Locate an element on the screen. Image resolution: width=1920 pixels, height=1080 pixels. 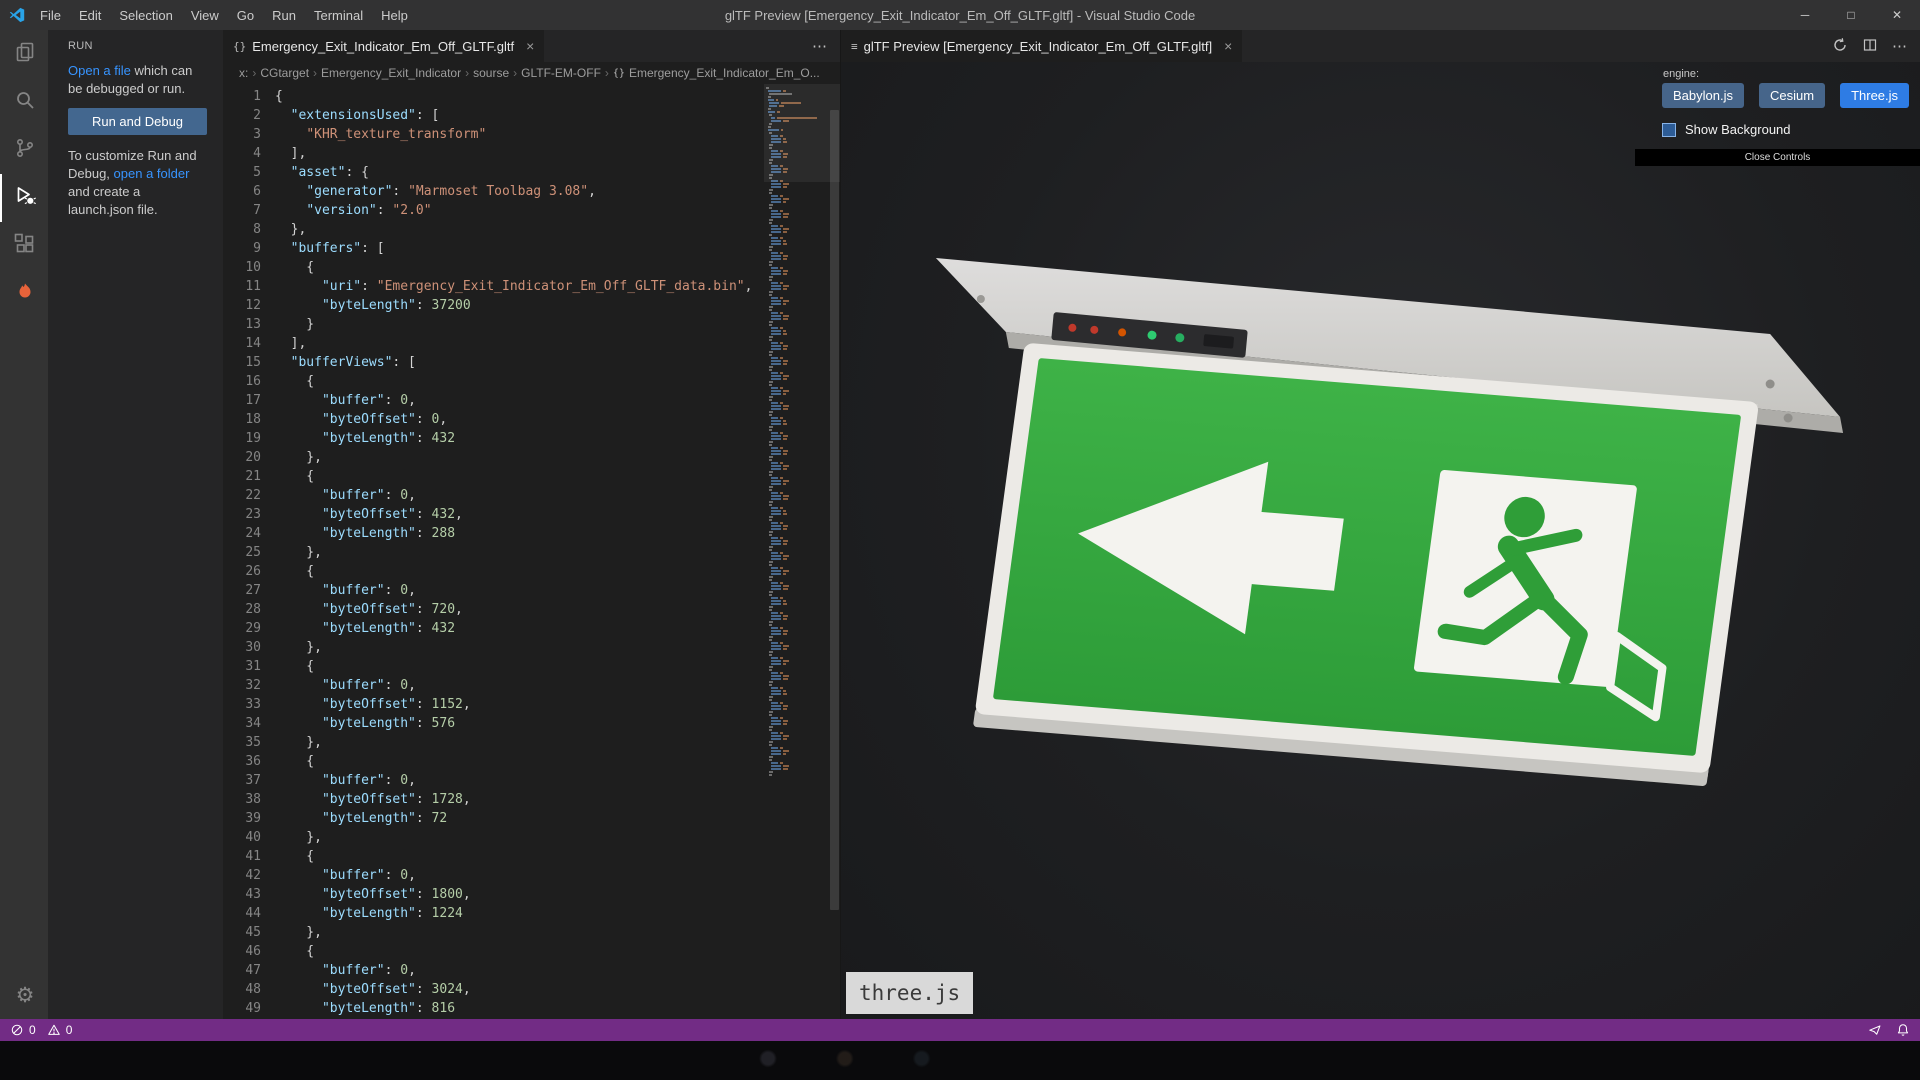
tab-close-icon: × is located at coordinates (530, 46).